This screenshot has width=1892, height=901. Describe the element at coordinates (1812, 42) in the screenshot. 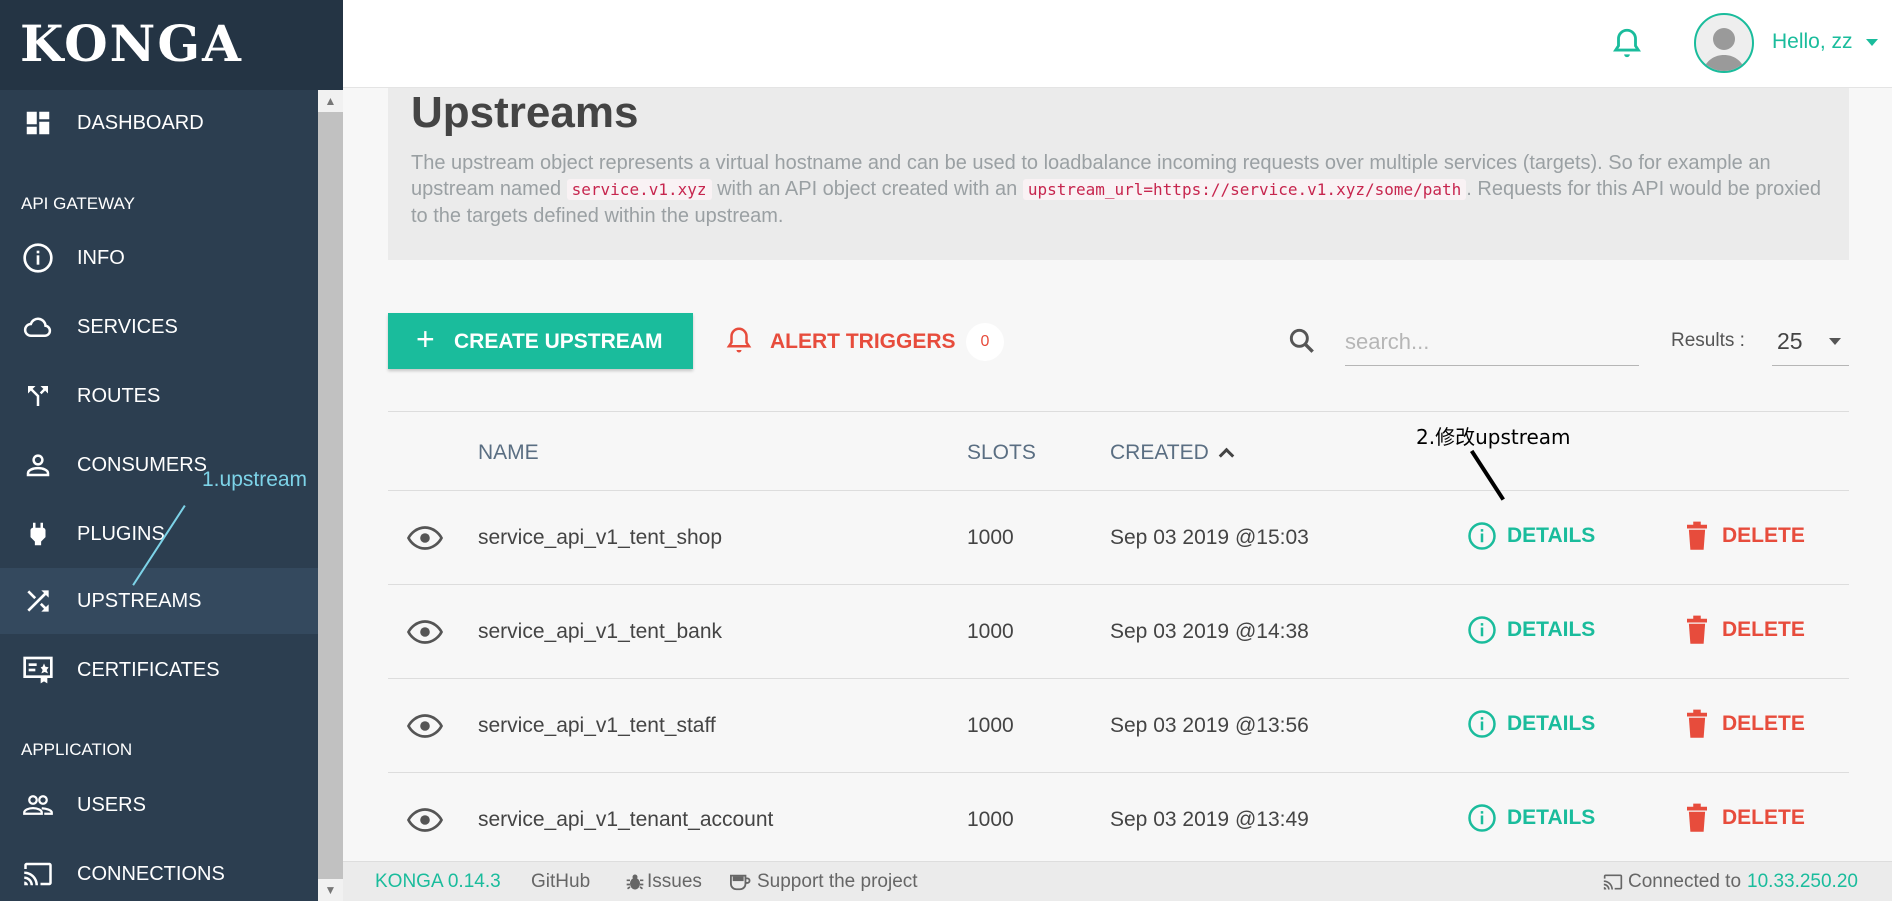

I see `user-greeting: Hello, zz` at that location.